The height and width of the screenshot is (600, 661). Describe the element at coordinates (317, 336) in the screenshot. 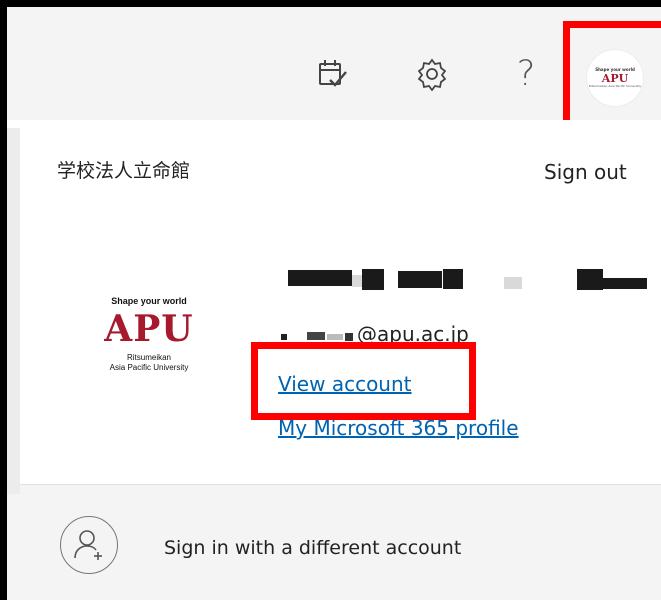

I see `email-redaction` at that location.